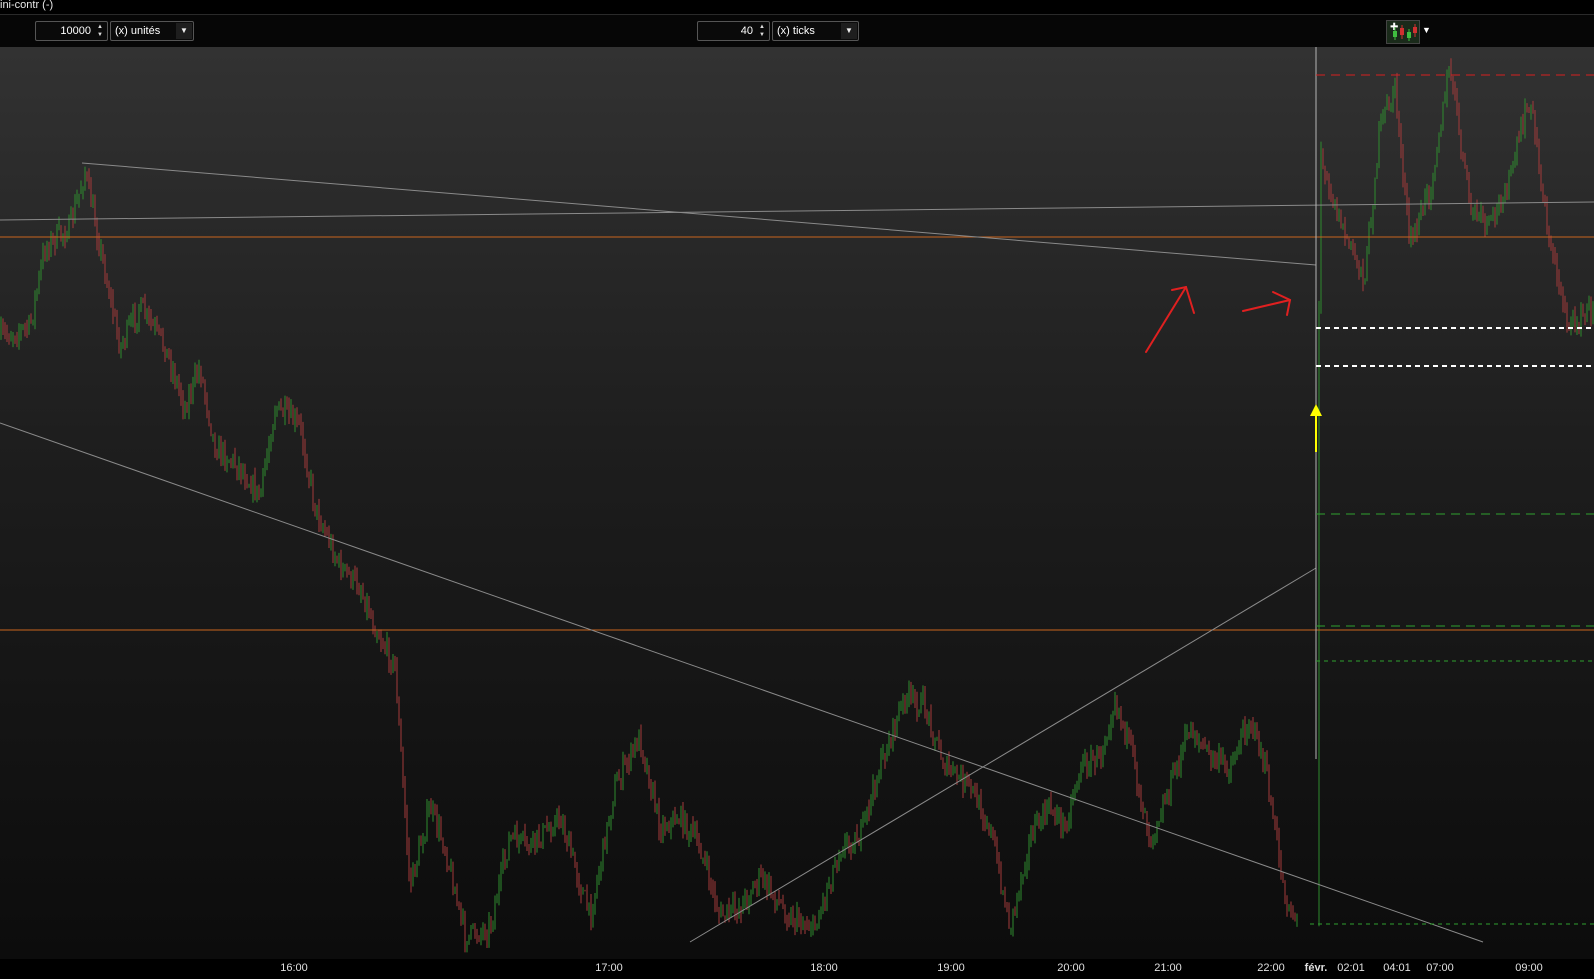 This screenshot has height=979, width=1594. I want to click on ticks-unit-label: (x) ticks, so click(796, 31).